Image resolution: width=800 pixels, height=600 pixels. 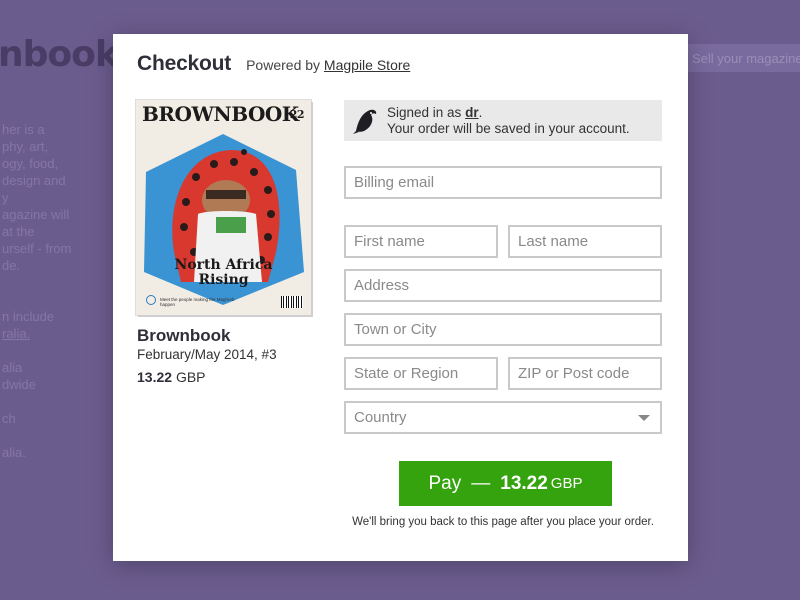 What do you see at coordinates (223, 272) in the screenshot?
I see `cover-headline: North Africa Rising` at bounding box center [223, 272].